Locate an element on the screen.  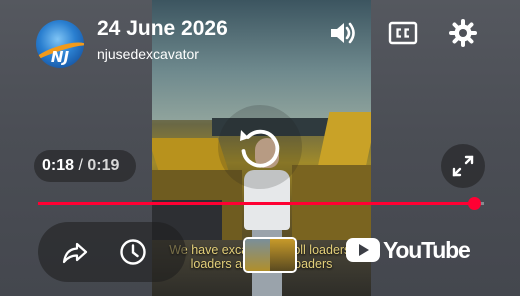
share-icon is located at coordinates (75, 253).